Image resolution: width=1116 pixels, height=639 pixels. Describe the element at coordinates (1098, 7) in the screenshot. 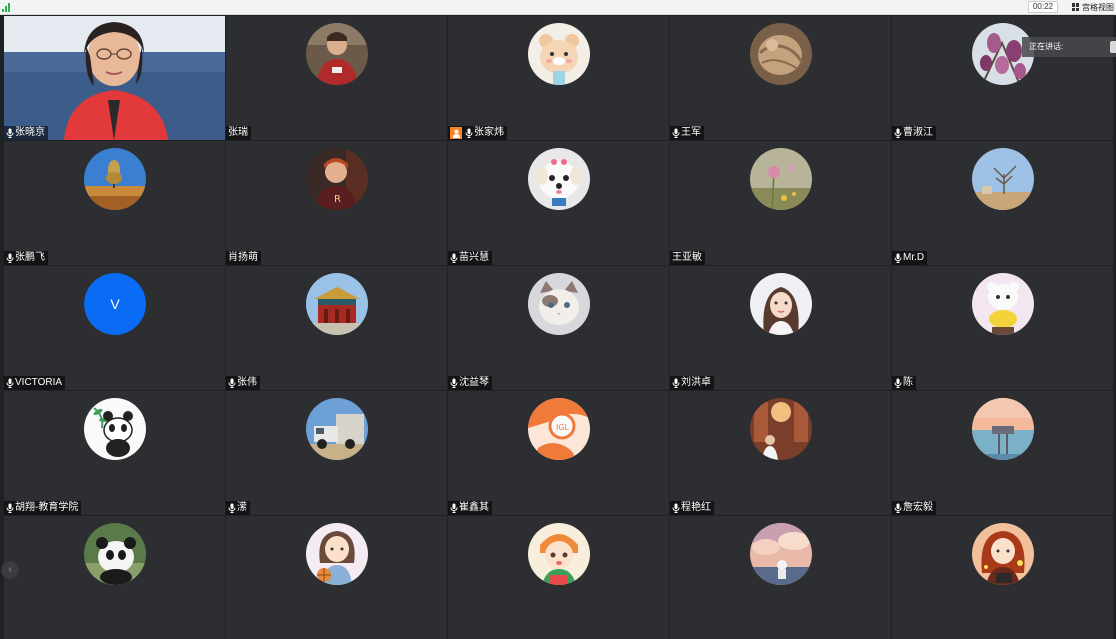

I see `grid-view-label: 宫格视图` at that location.